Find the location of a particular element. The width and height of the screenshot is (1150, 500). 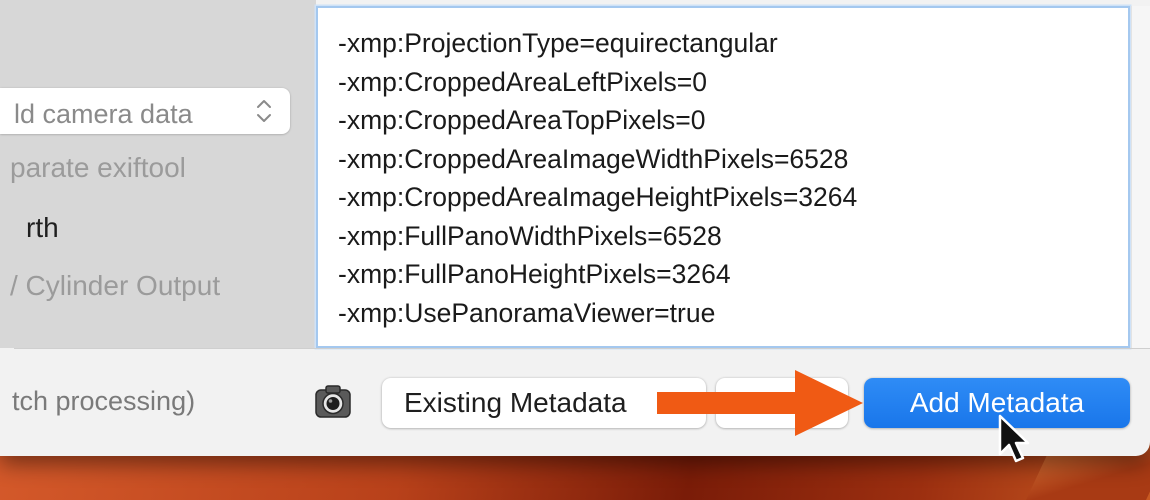

camera-data-popup-label: ld camera data is located at coordinates (103, 114).